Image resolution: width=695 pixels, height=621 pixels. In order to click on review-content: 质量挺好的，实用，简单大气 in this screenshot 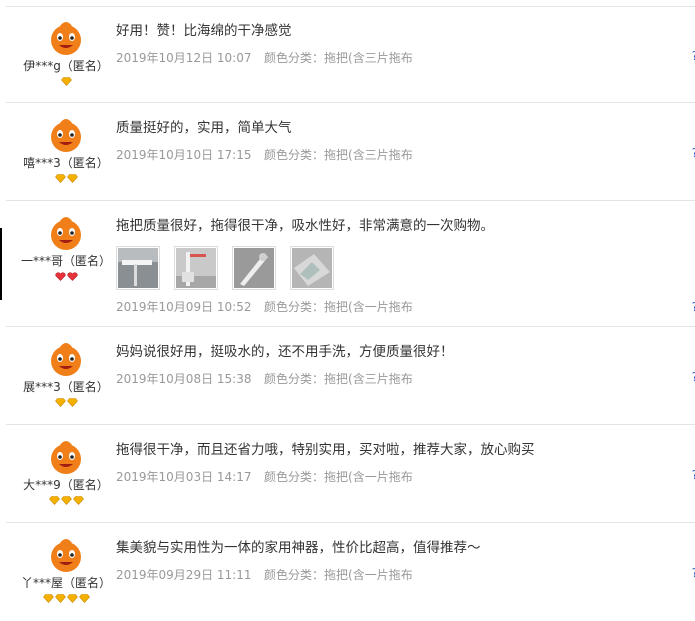, I will do `click(204, 128)`.